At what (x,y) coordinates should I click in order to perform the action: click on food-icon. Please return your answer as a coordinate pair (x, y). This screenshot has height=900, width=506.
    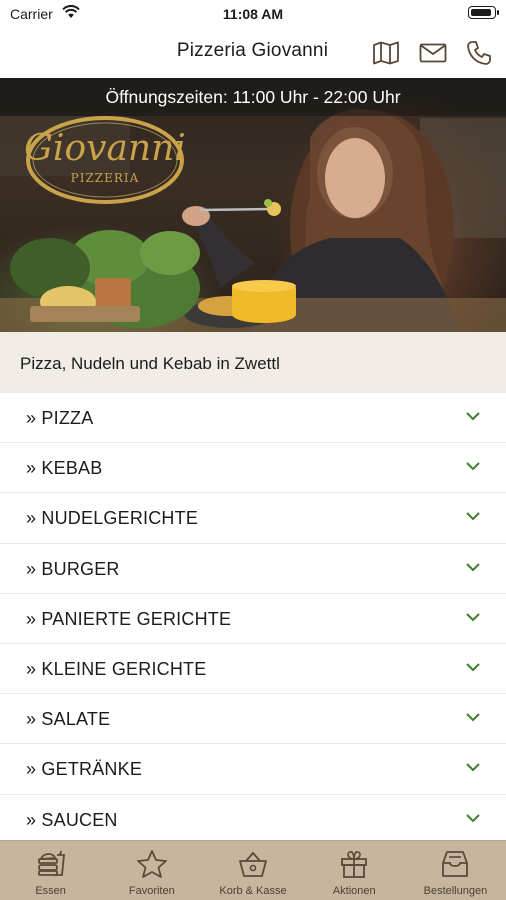
    Looking at the image, I should click on (51, 864).